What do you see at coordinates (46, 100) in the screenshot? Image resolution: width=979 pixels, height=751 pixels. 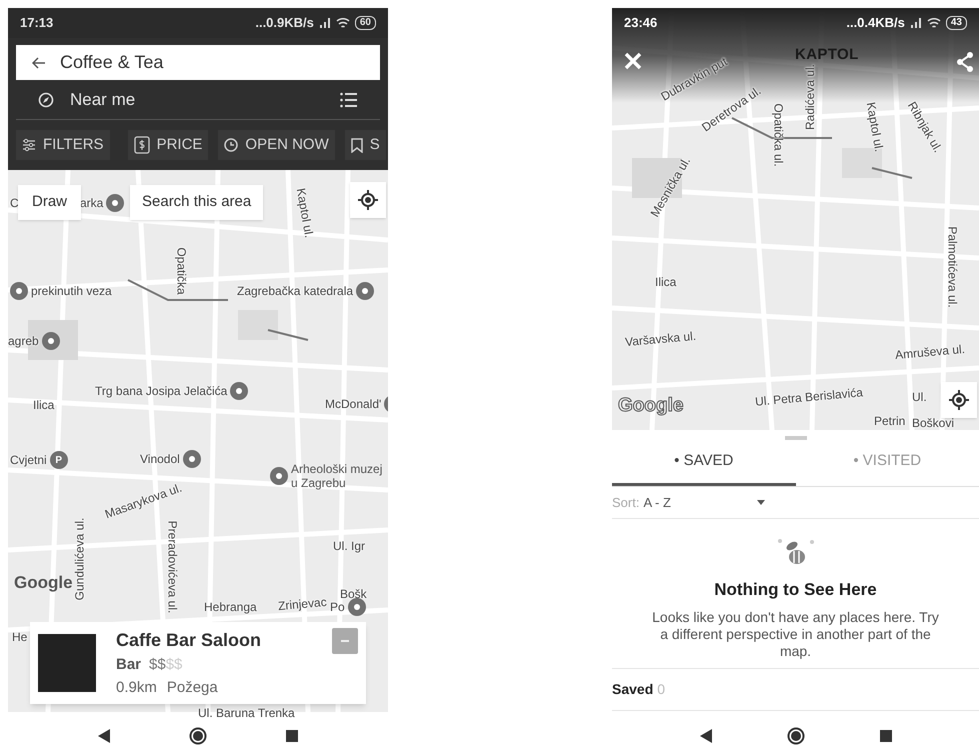 I see `compass-icon` at bounding box center [46, 100].